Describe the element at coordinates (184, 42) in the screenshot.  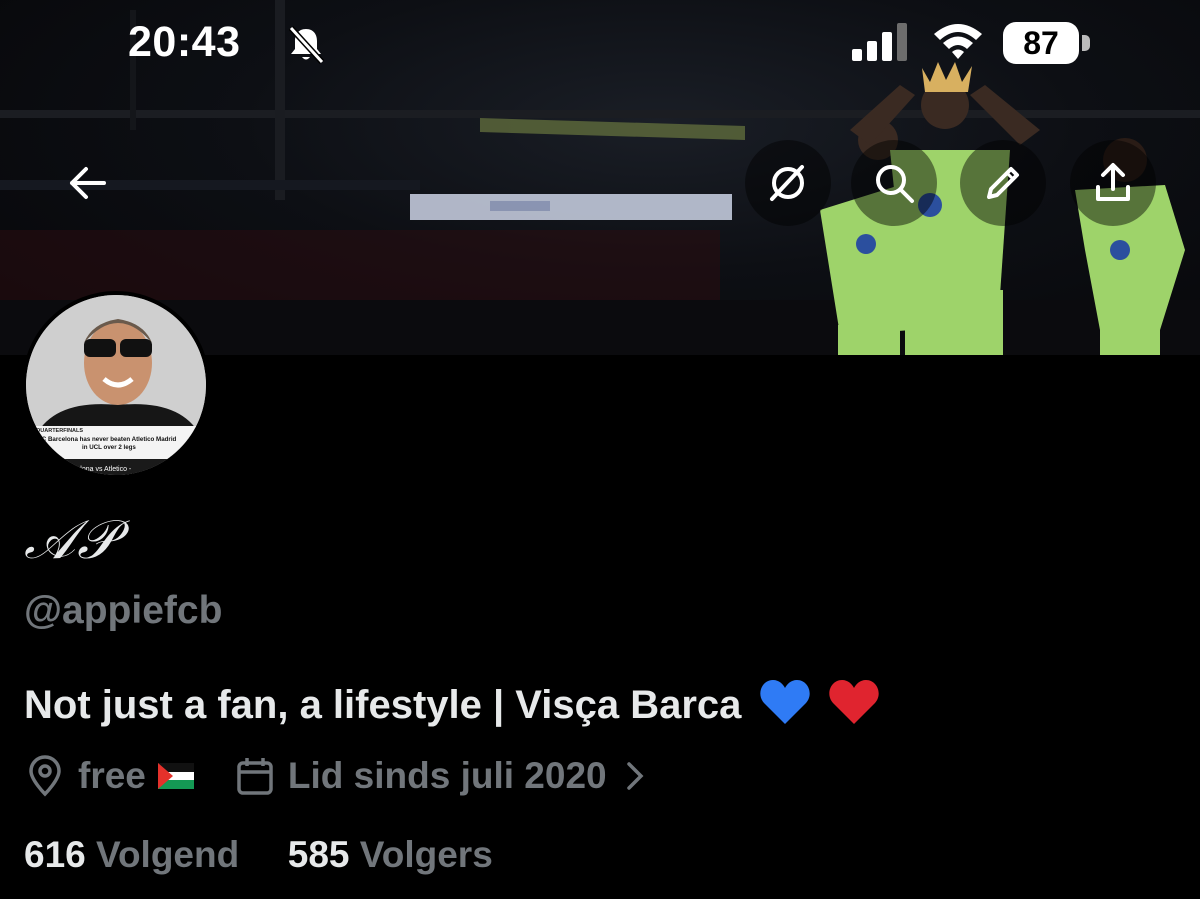
I see `status-time: 20:43` at that location.